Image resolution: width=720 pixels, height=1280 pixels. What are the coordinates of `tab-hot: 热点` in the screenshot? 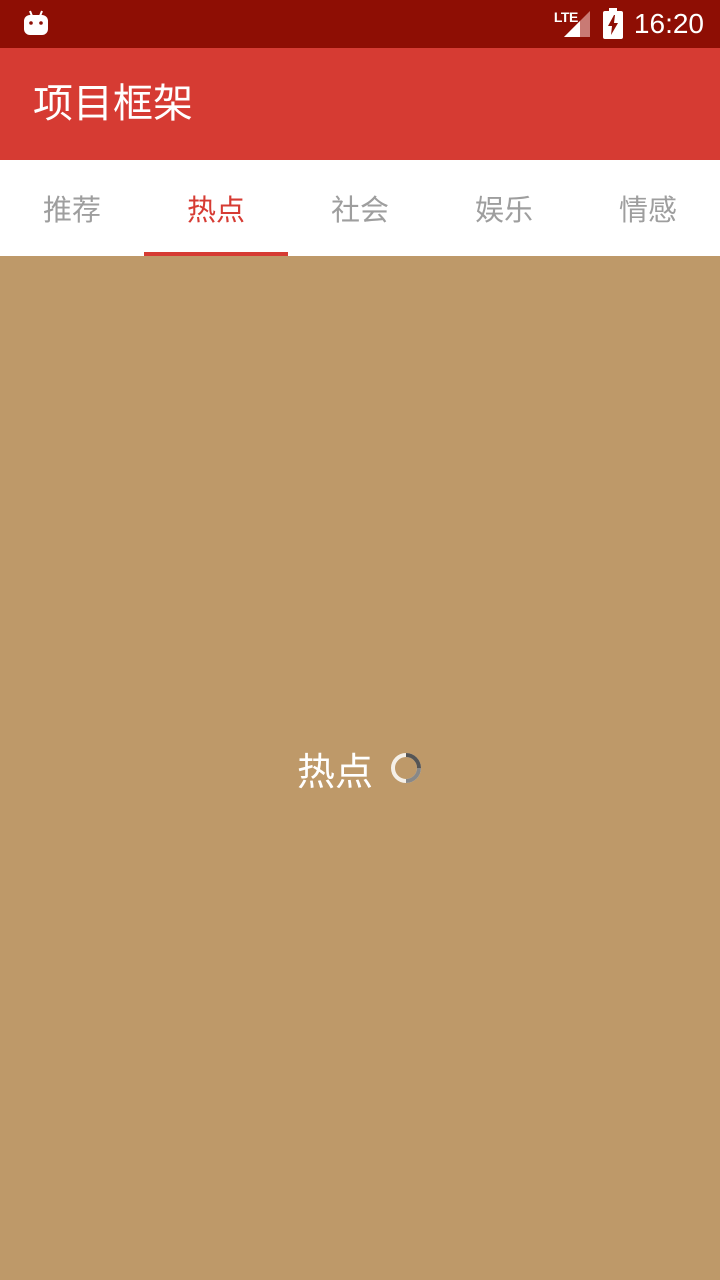 It's located at (216, 208).